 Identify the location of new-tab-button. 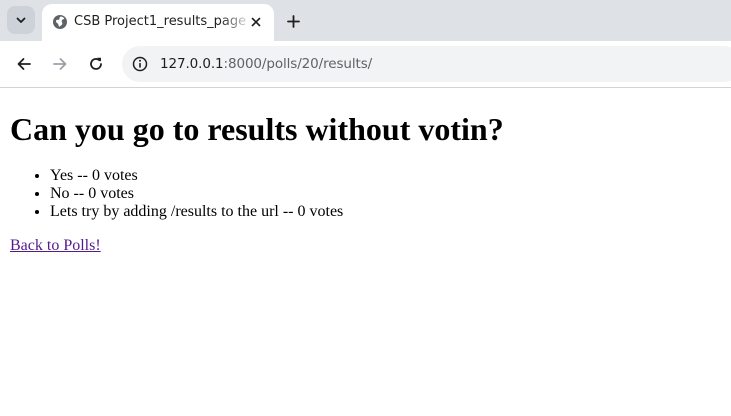
(293, 21).